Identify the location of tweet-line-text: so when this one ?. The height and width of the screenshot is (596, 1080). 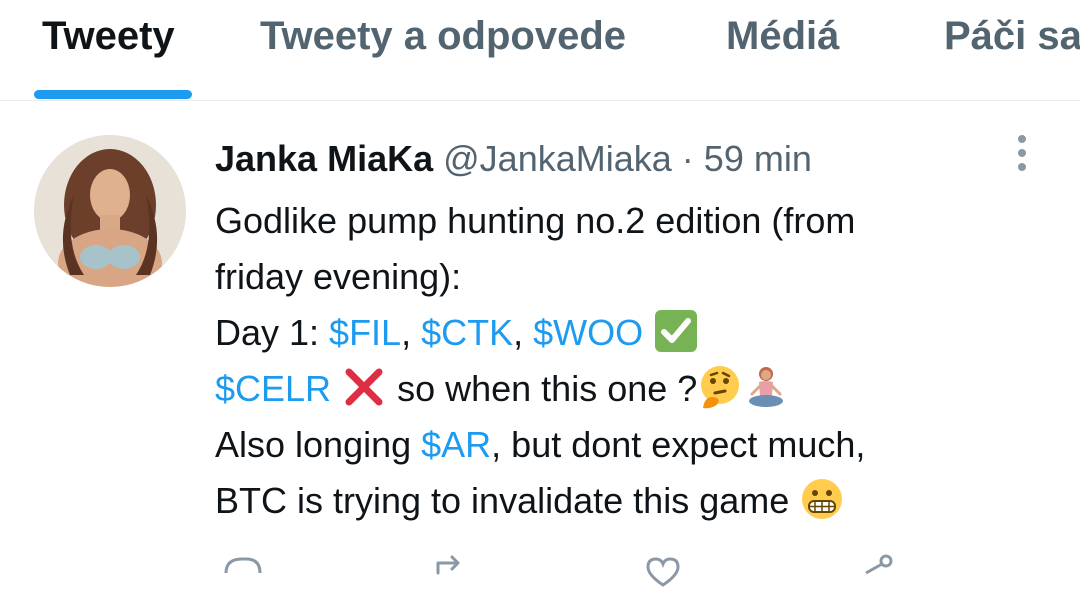
(542, 388).